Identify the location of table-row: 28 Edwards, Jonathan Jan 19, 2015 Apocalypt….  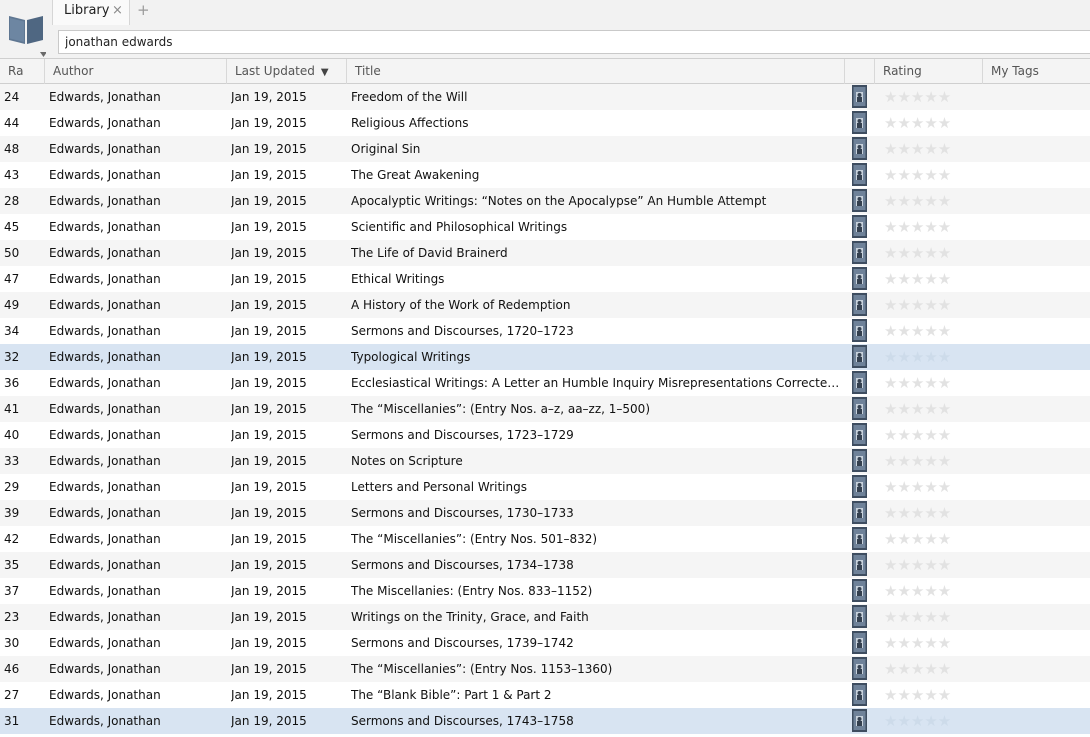
(545, 201).